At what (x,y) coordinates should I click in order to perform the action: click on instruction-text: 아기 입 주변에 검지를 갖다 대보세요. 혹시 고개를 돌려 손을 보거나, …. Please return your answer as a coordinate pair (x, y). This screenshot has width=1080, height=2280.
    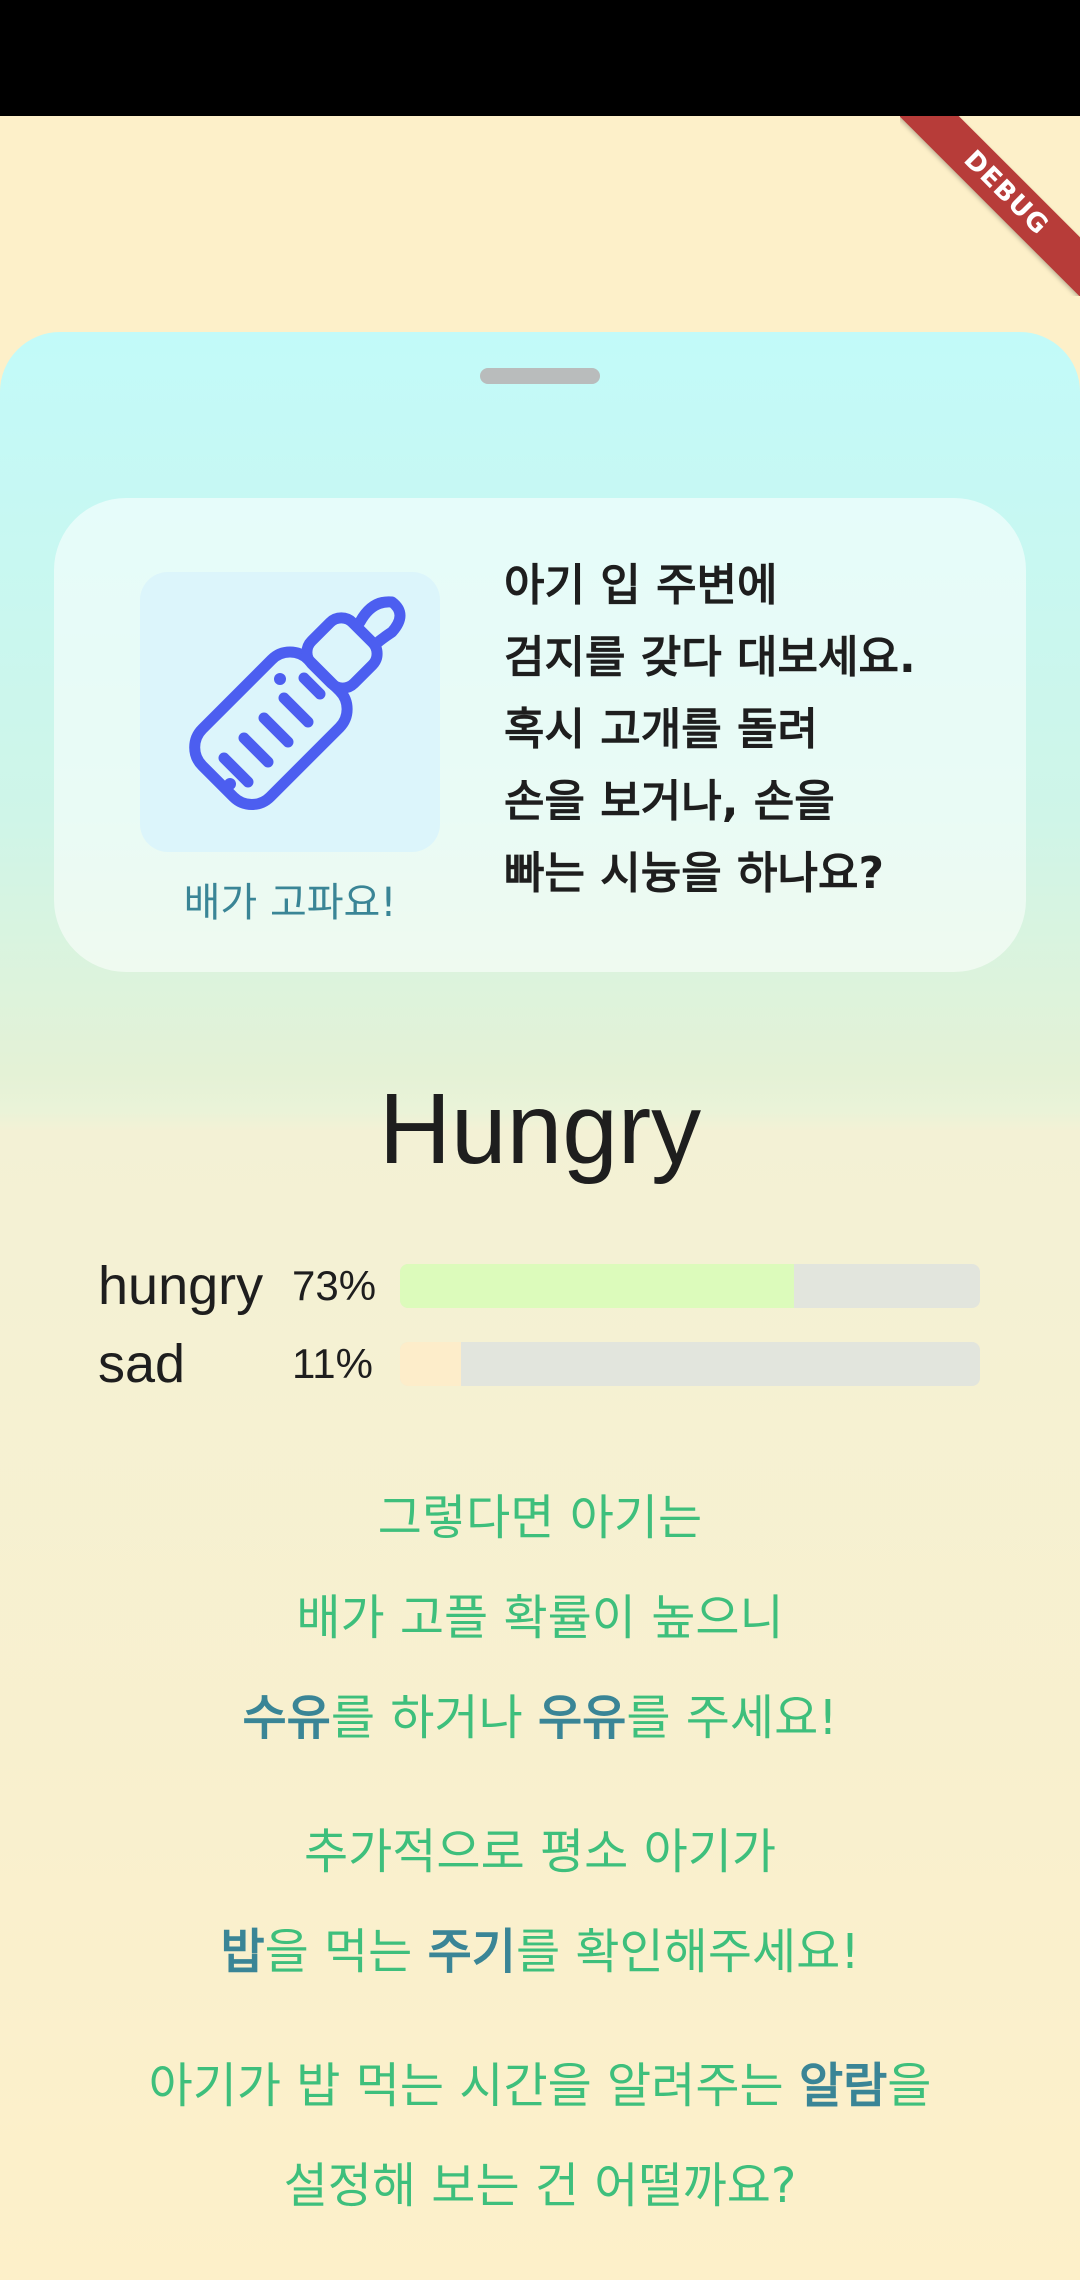
    Looking at the image, I should click on (754, 730).